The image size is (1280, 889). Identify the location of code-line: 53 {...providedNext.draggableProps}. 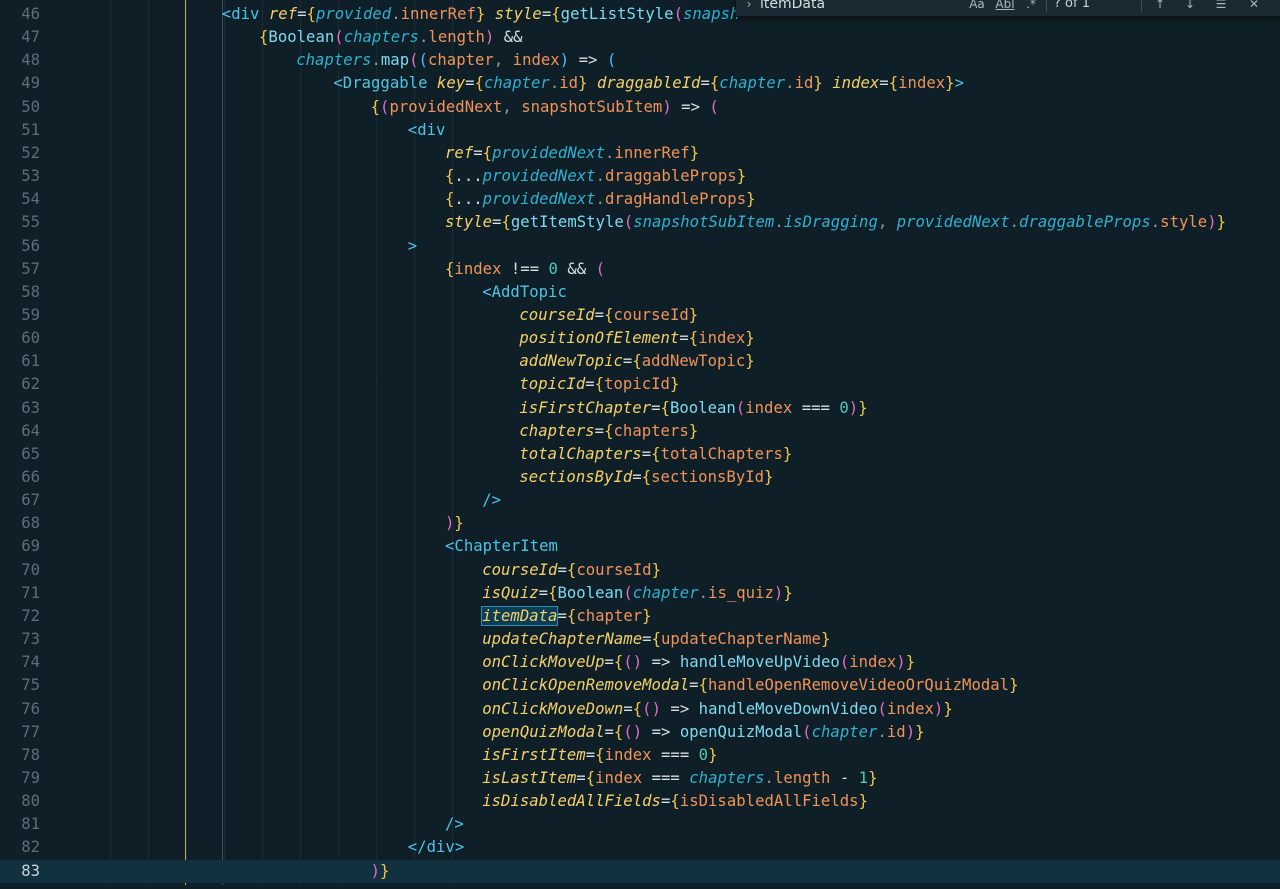
(640, 176).